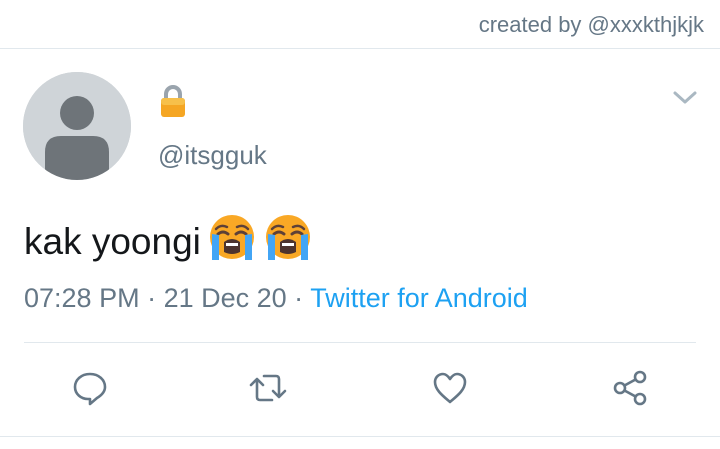 The height and width of the screenshot is (449, 720). Describe the element at coordinates (360, 48) in the screenshot. I see `top-divider` at that location.